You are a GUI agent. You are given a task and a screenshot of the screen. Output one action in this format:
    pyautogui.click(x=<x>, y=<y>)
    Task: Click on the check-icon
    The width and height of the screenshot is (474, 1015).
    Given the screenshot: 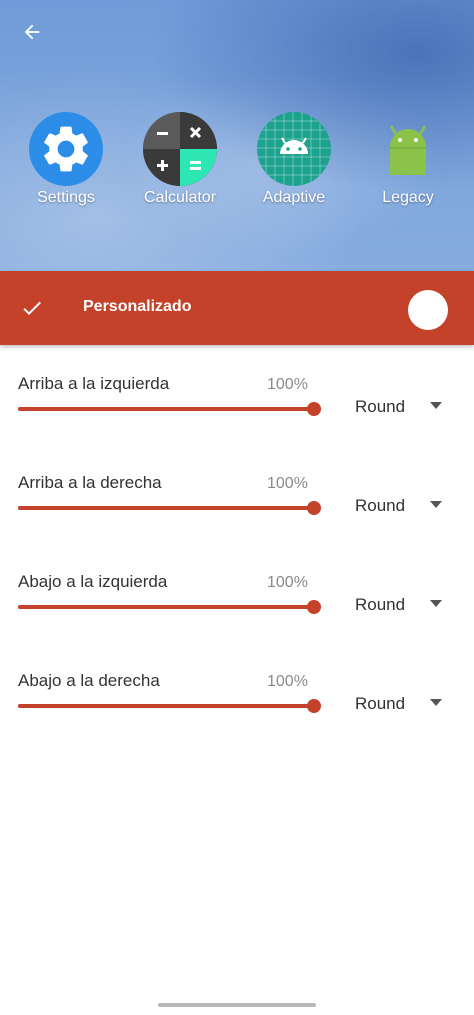 What is the action you would take?
    pyautogui.click(x=32, y=308)
    